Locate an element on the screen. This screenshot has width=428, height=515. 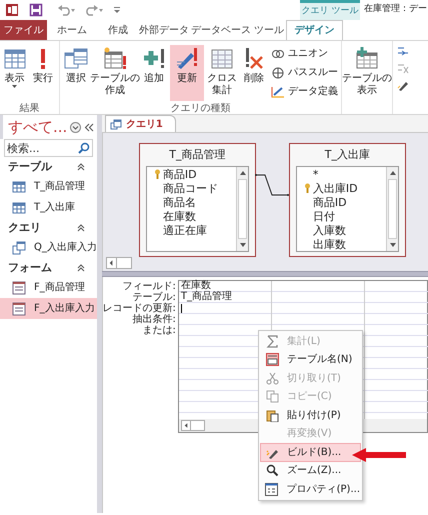
ribbon-button: テーブルの 作成 is located at coordinates (115, 73).